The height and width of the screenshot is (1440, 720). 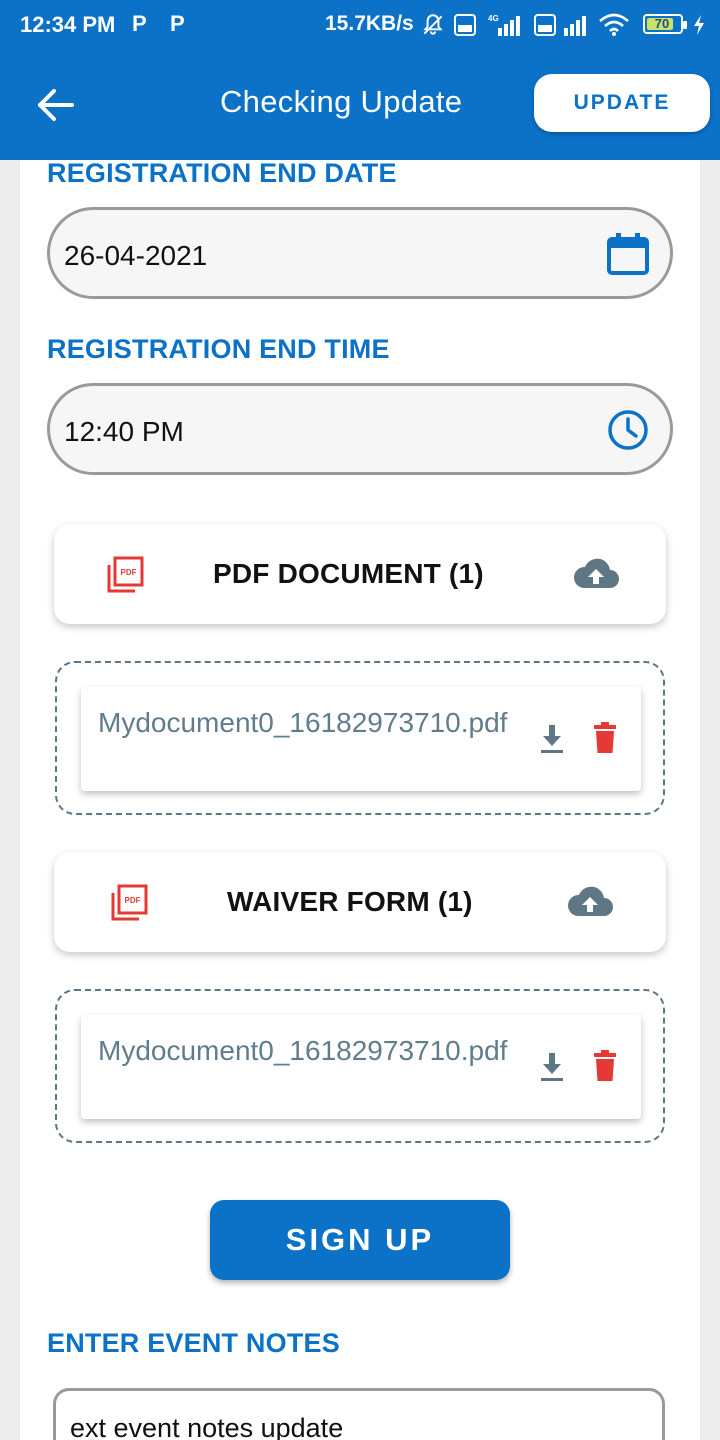 What do you see at coordinates (369, 23) in the screenshot?
I see `network-speed: 15.7KB/s` at bounding box center [369, 23].